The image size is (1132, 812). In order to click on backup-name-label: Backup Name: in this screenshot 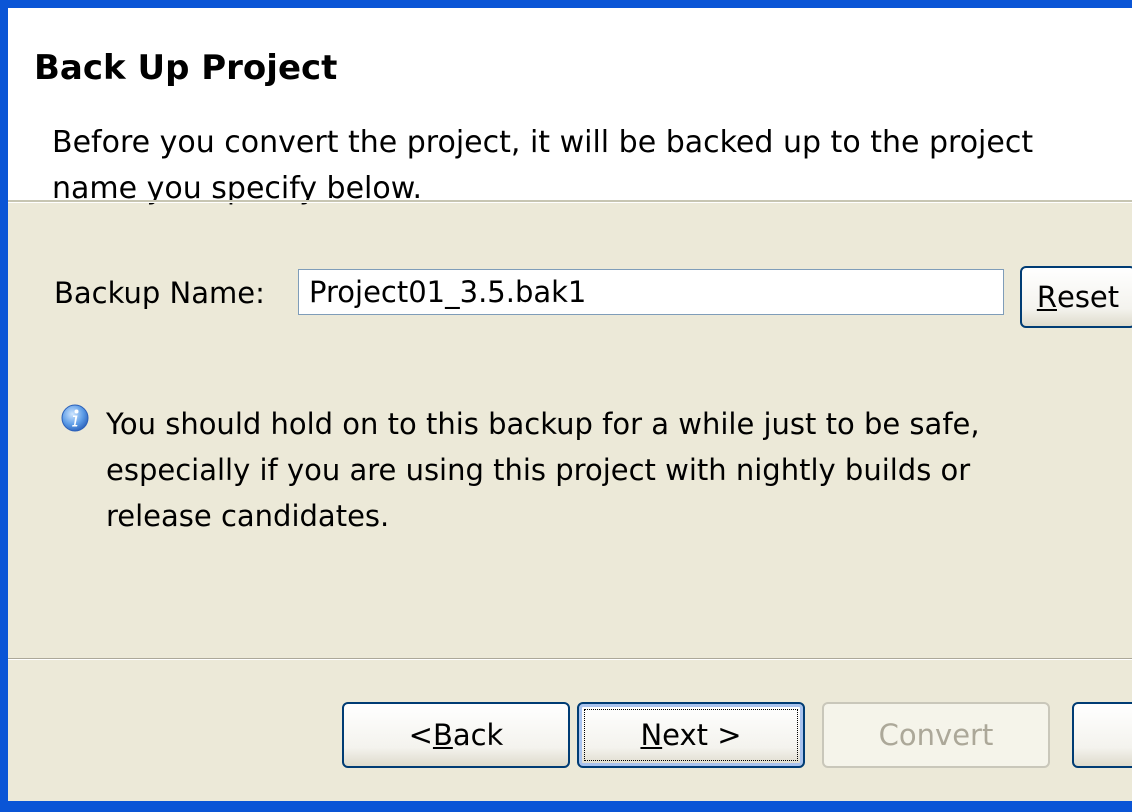, I will do `click(159, 293)`.